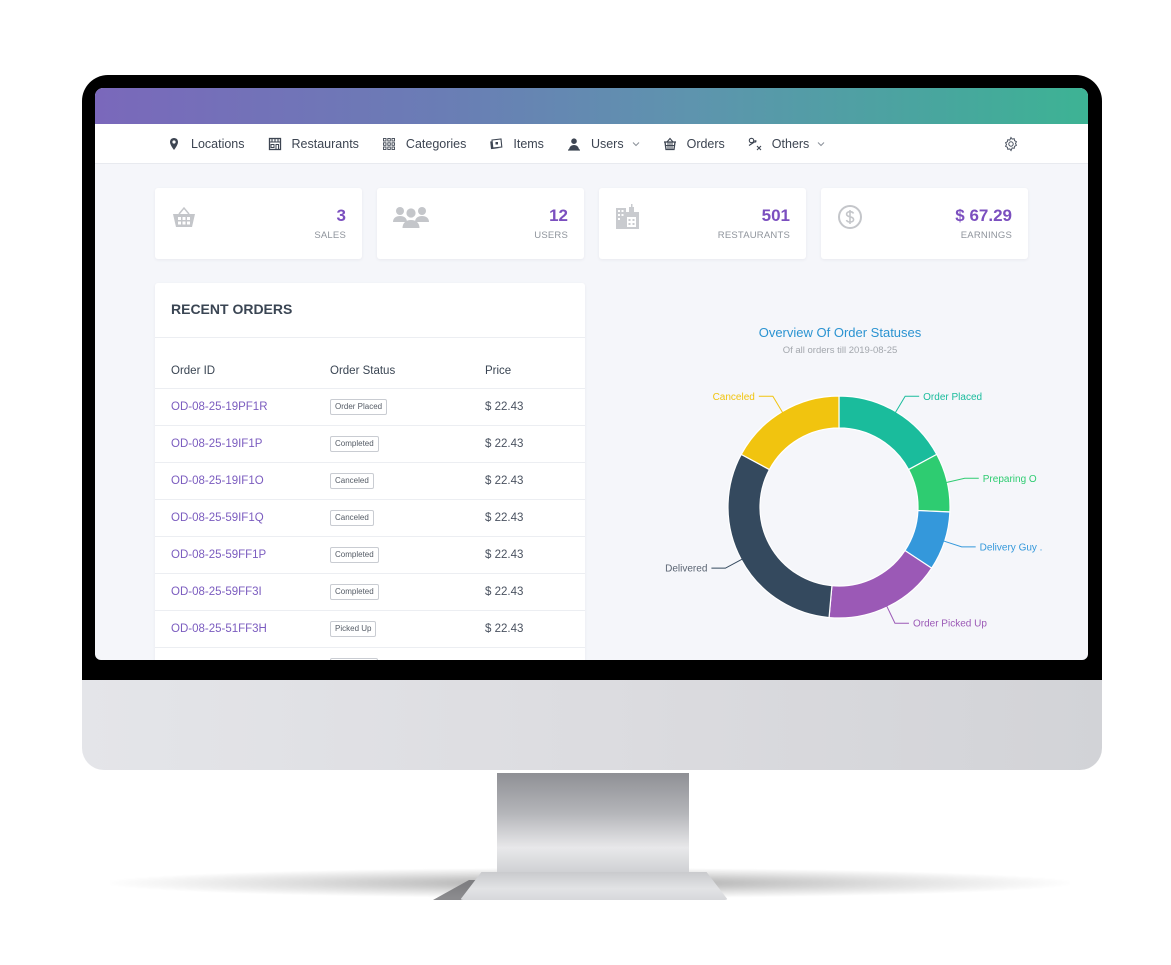  Describe the element at coordinates (218, 143) in the screenshot. I see `nav-label: Locations` at that location.